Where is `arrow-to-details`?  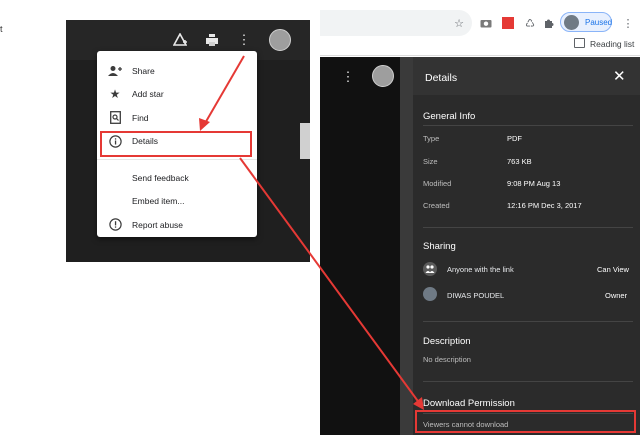
arrow-to-details is located at coordinates (224, 90).